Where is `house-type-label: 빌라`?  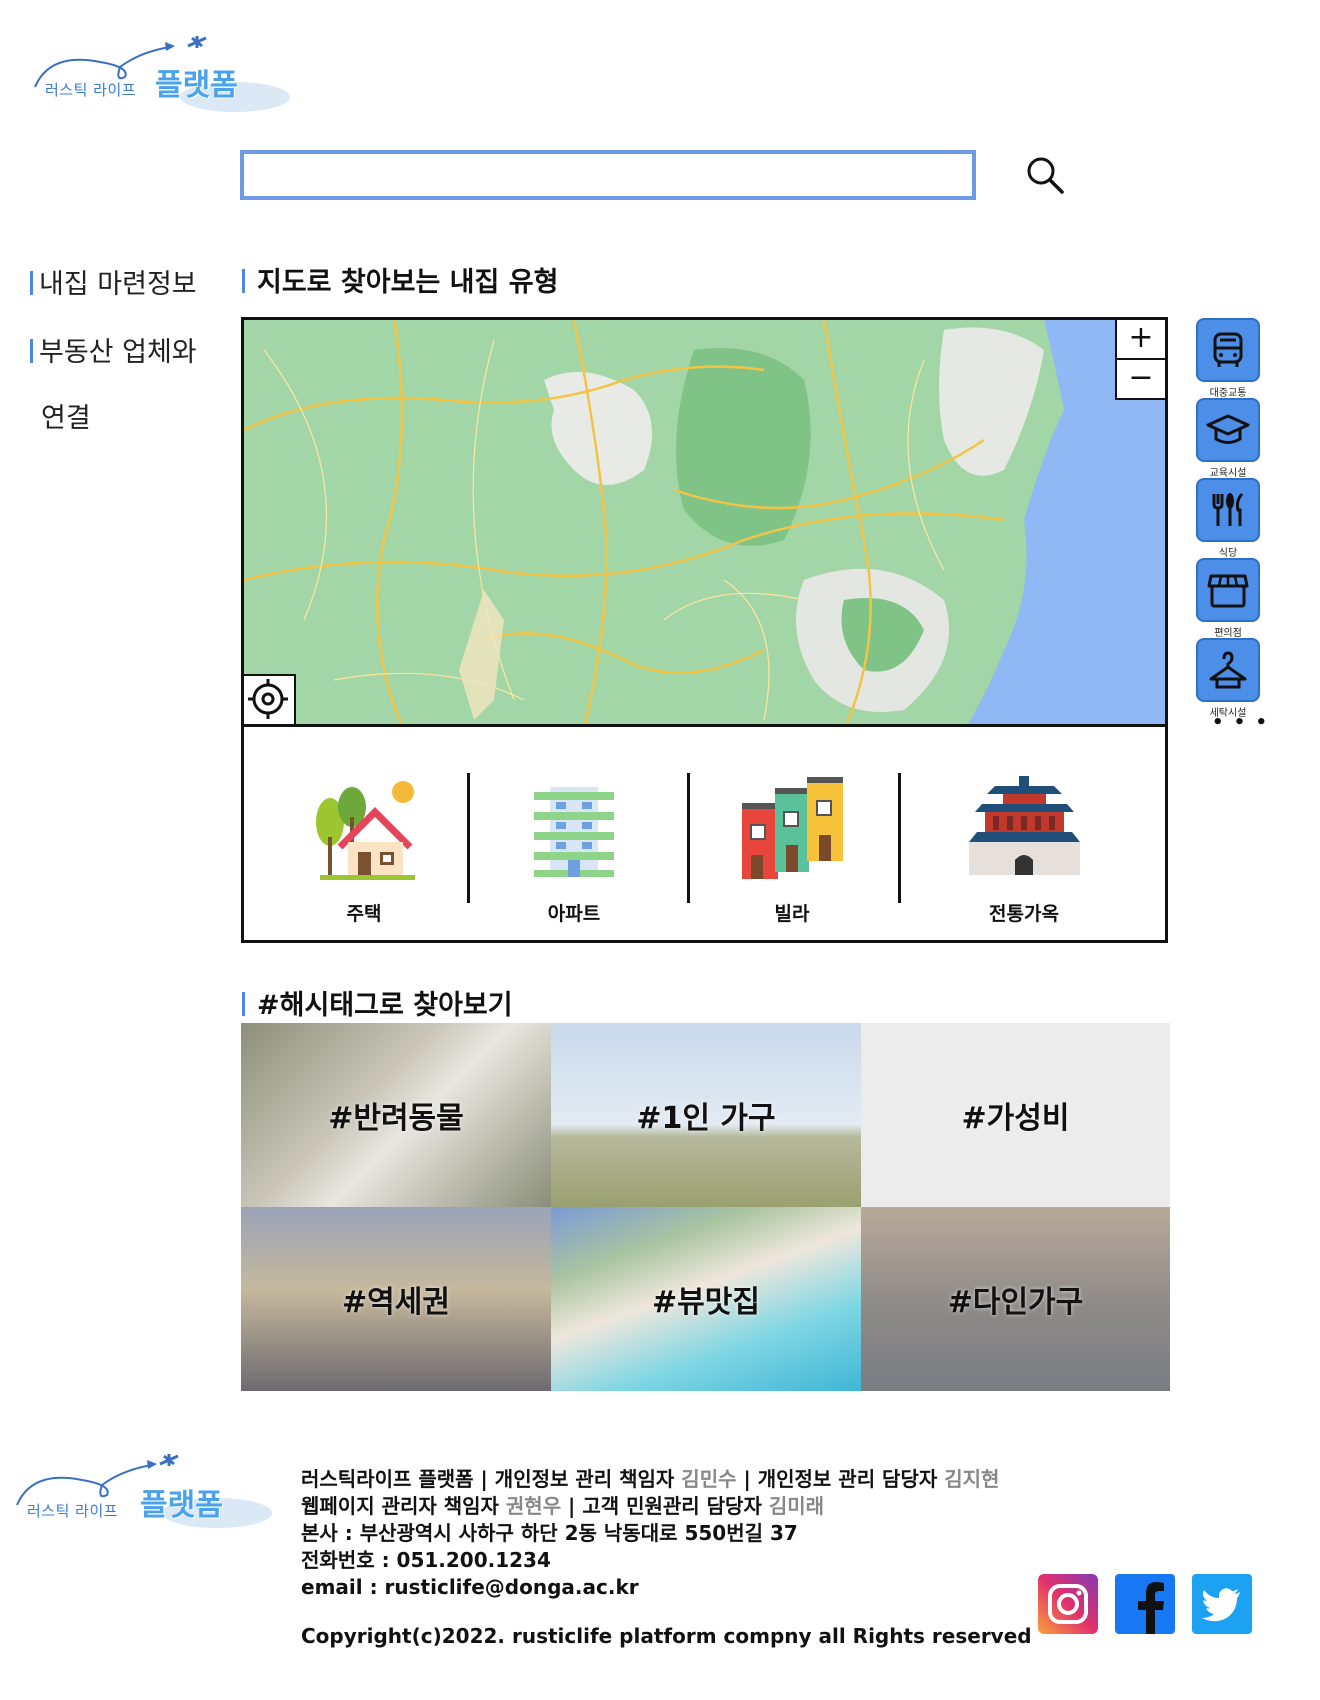
house-type-label: 빌라 is located at coordinates (792, 914).